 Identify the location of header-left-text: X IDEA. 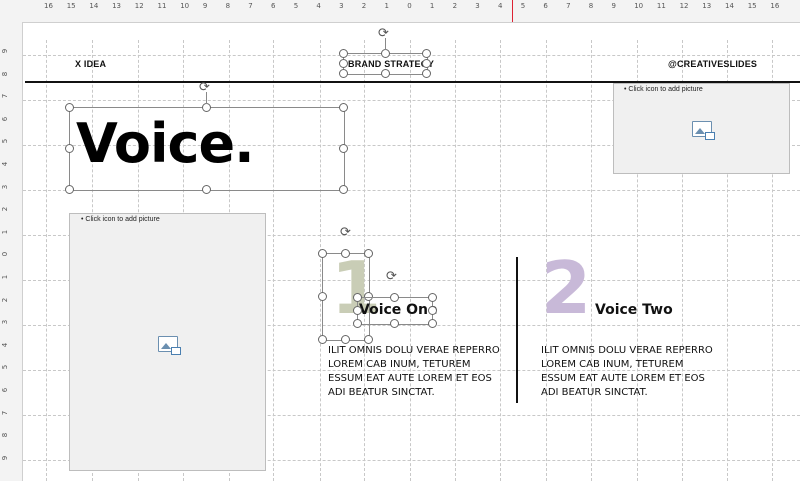
(90, 64).